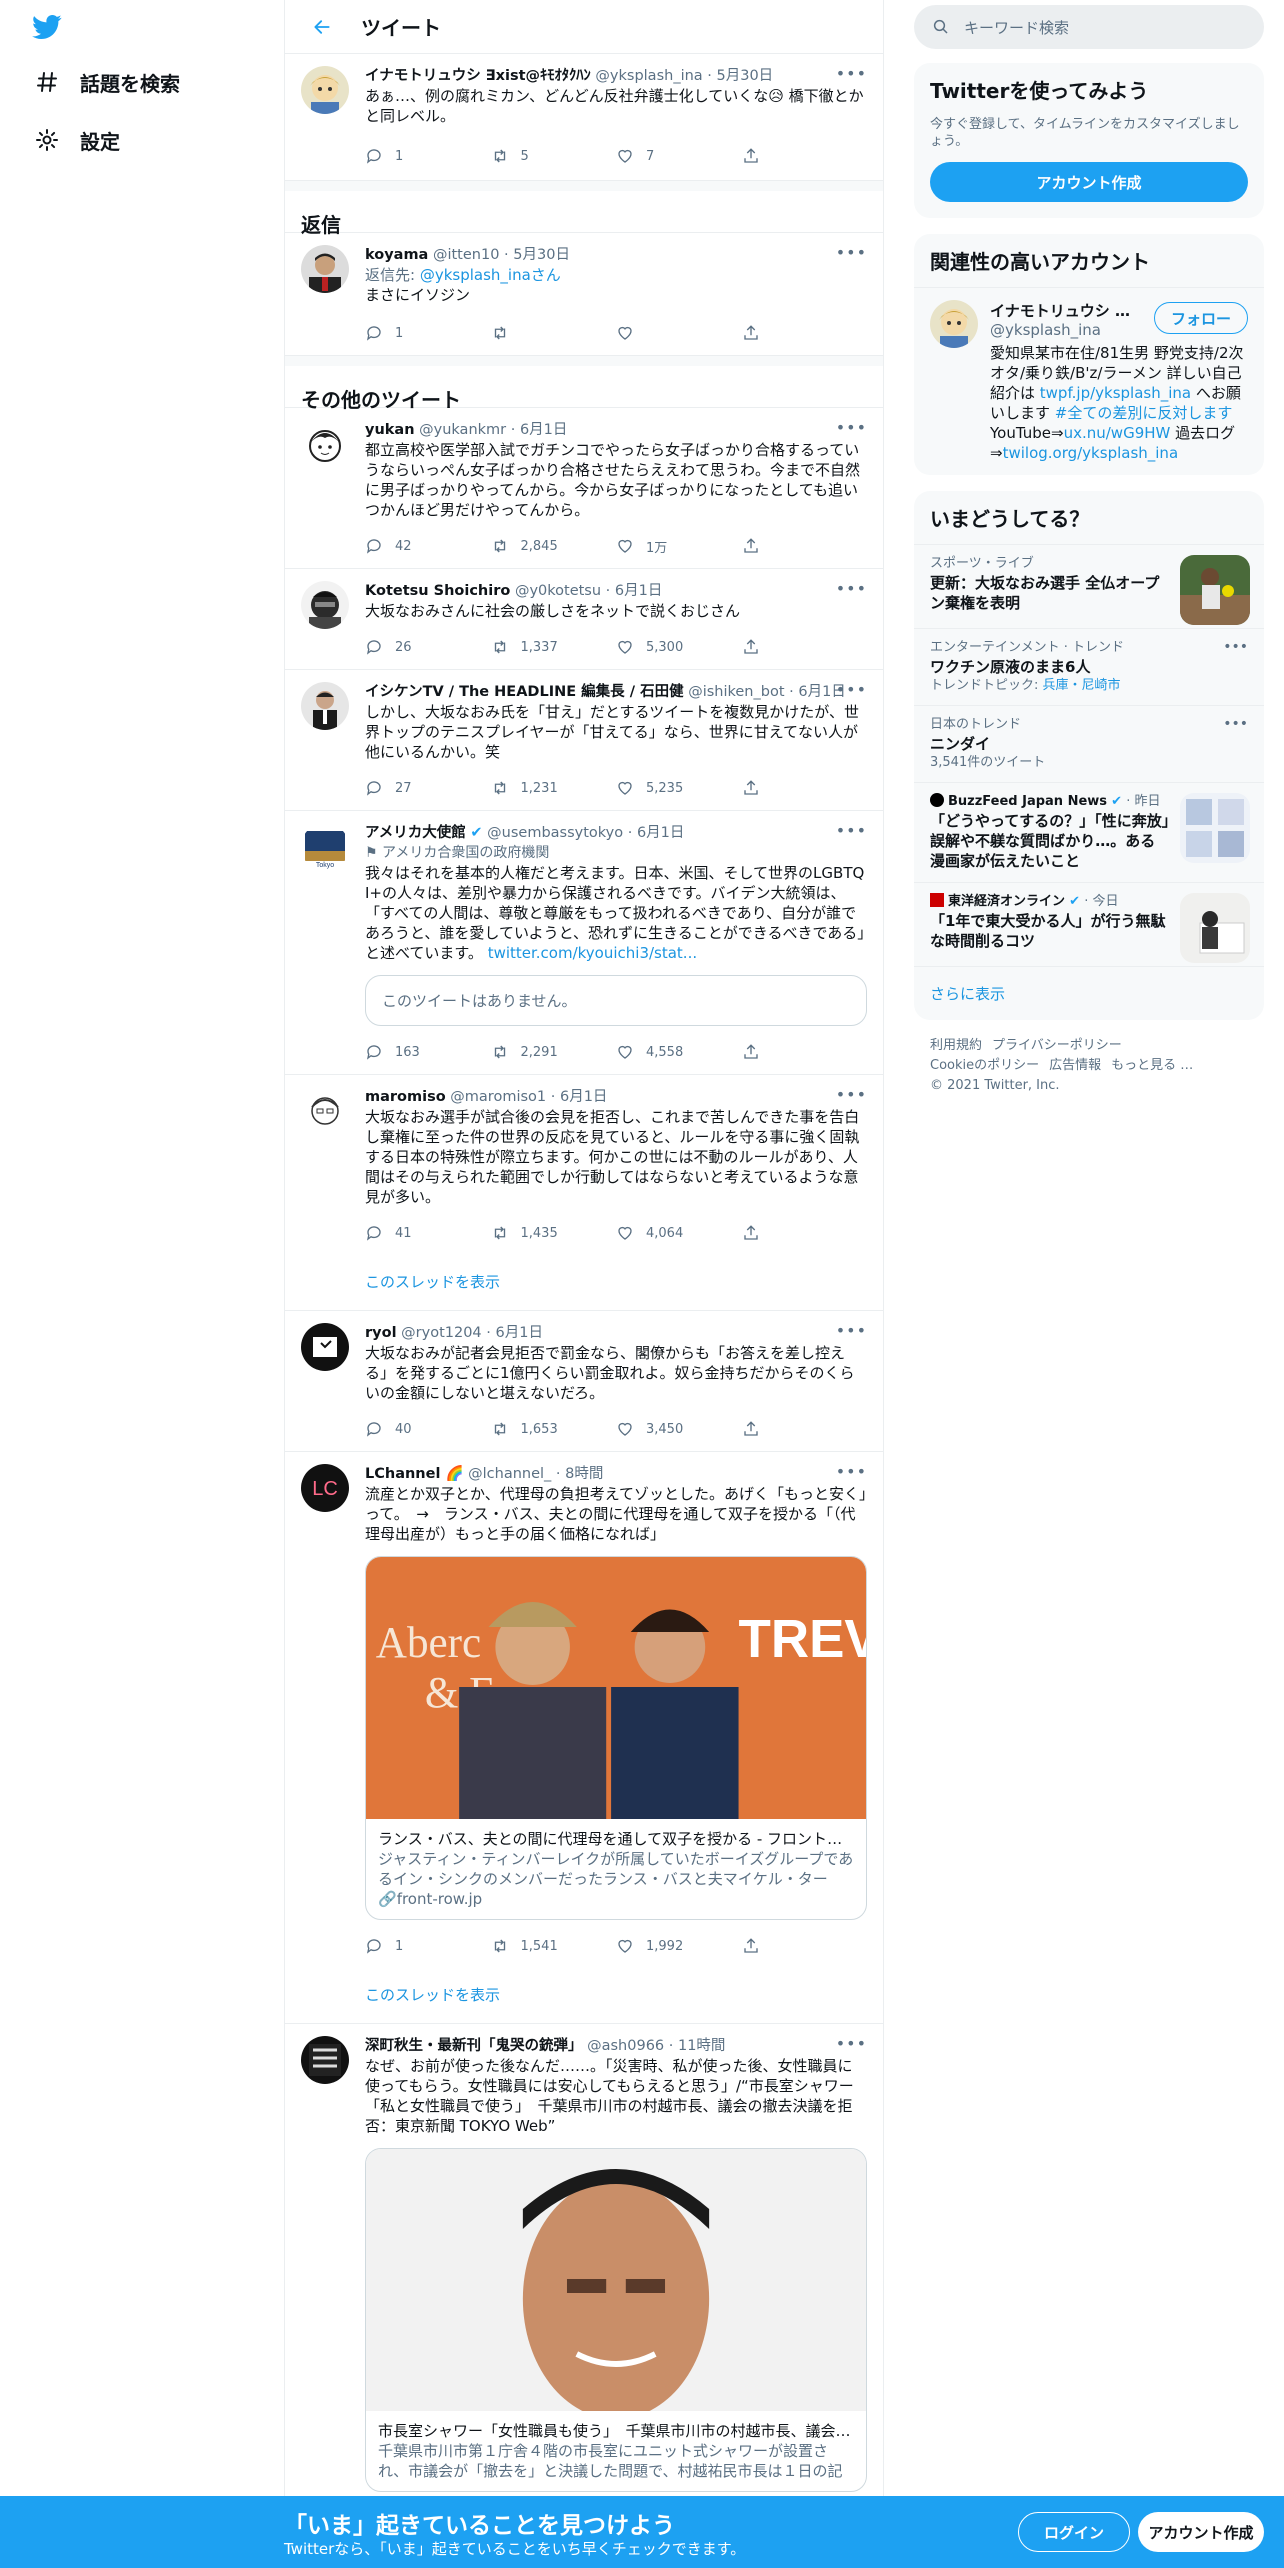  What do you see at coordinates (77, 140) in the screenshot?
I see `nav-settings: 設定` at bounding box center [77, 140].